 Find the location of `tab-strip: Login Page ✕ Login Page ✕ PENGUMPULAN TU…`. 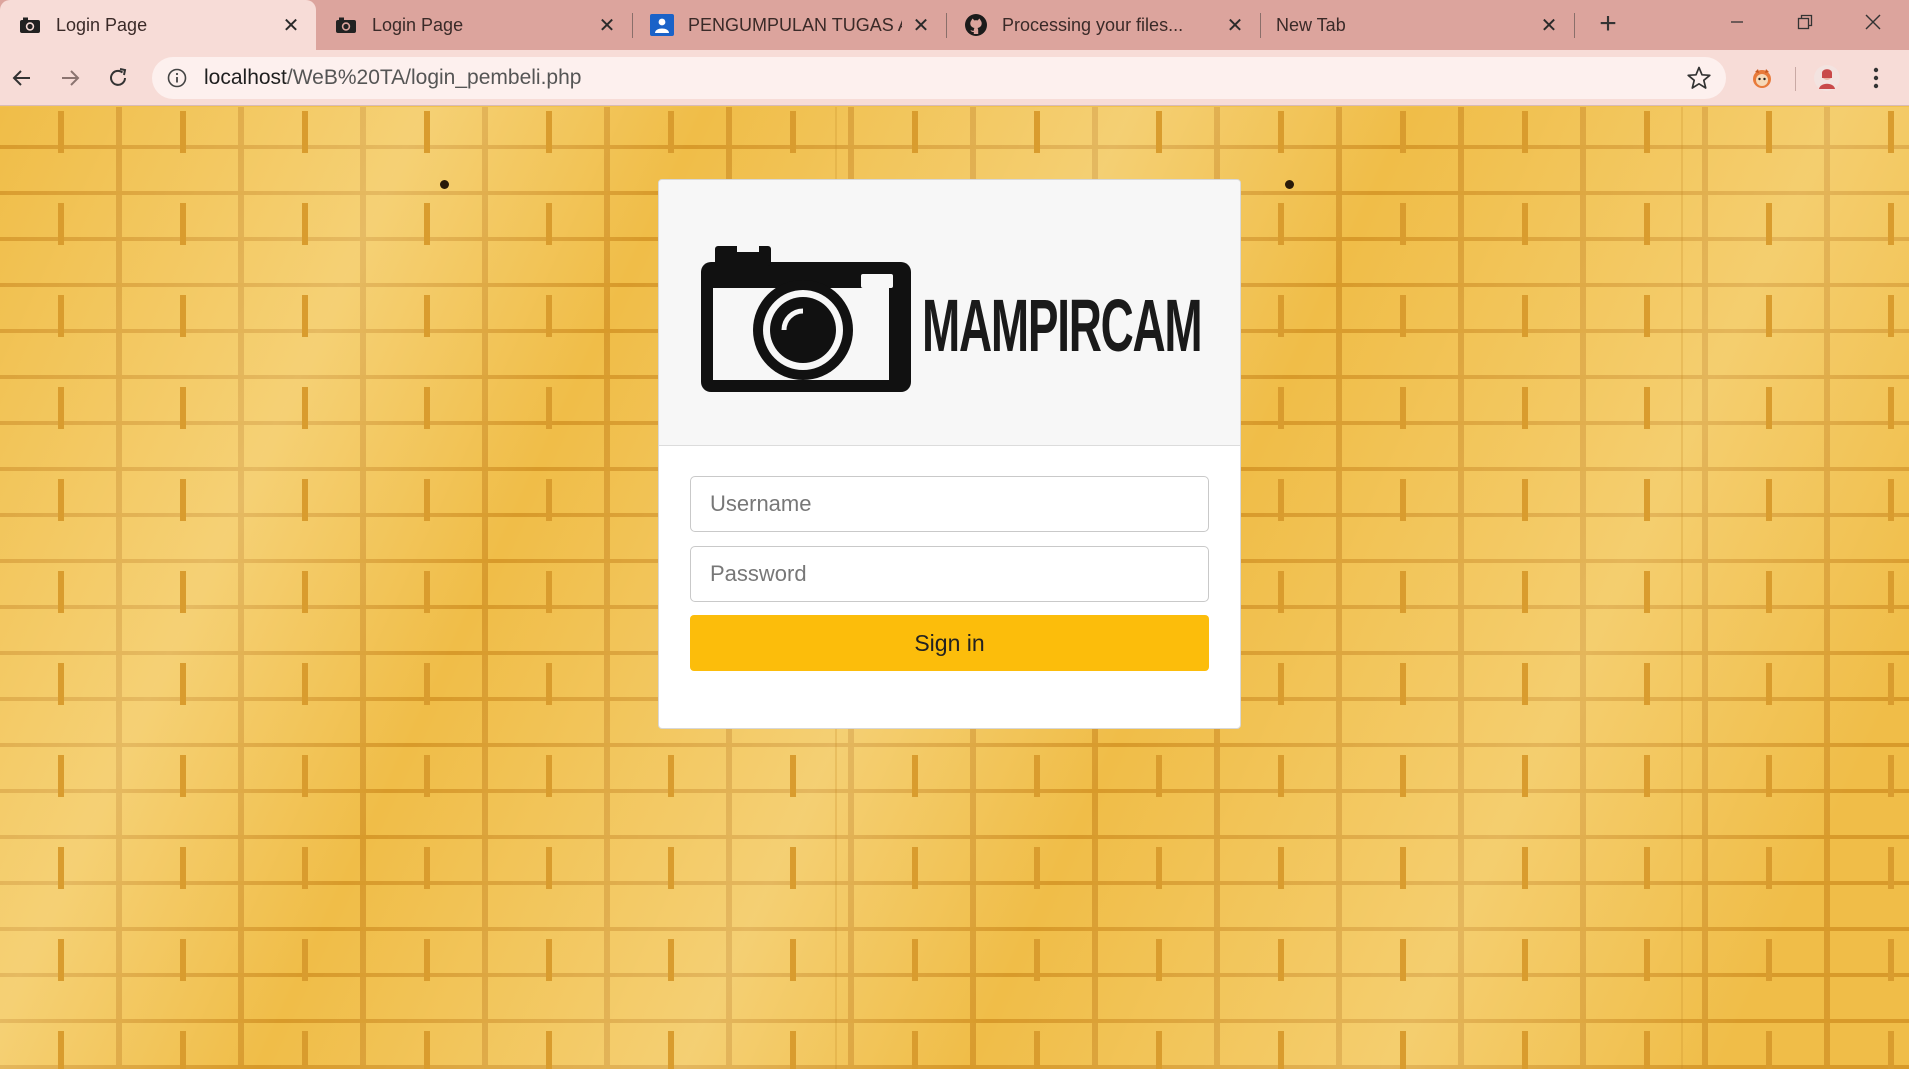

tab-strip: Login Page ✕ Login Page ✕ PENGUMPULAN TU… is located at coordinates (954, 25).